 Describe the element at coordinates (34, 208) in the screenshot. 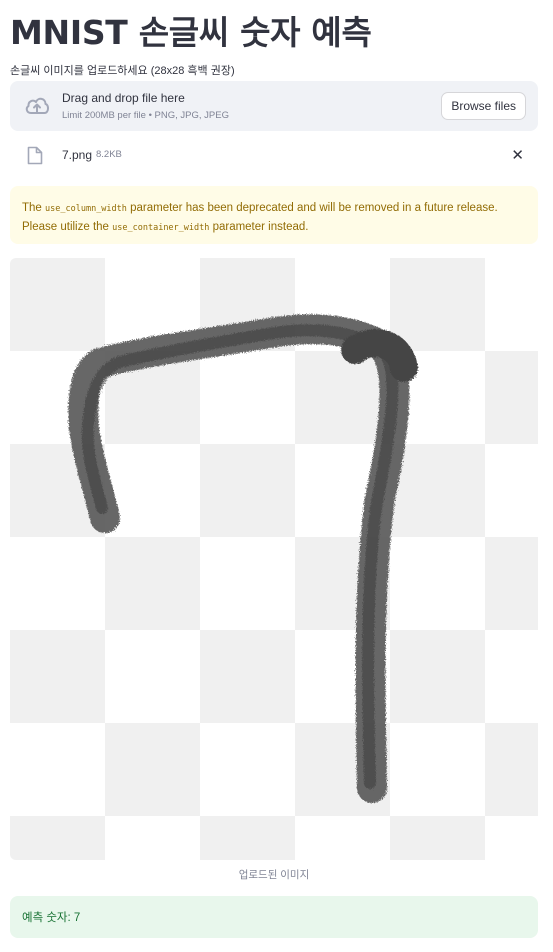

I see `warning-text-1: The` at that location.